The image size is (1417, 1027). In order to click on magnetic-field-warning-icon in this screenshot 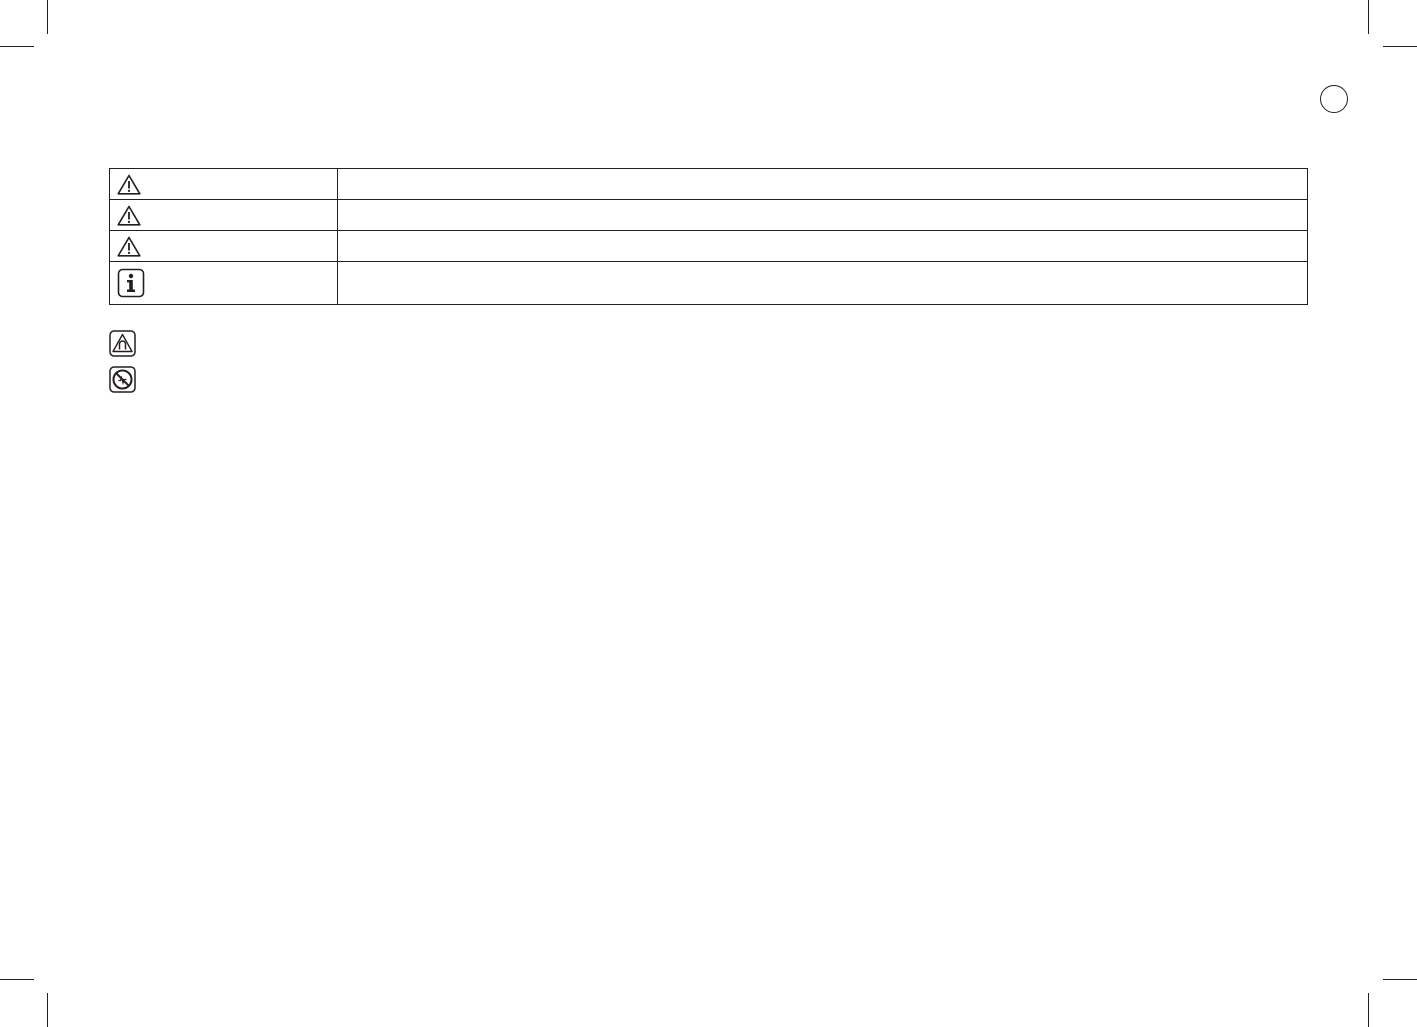, I will do `click(122, 343)`.